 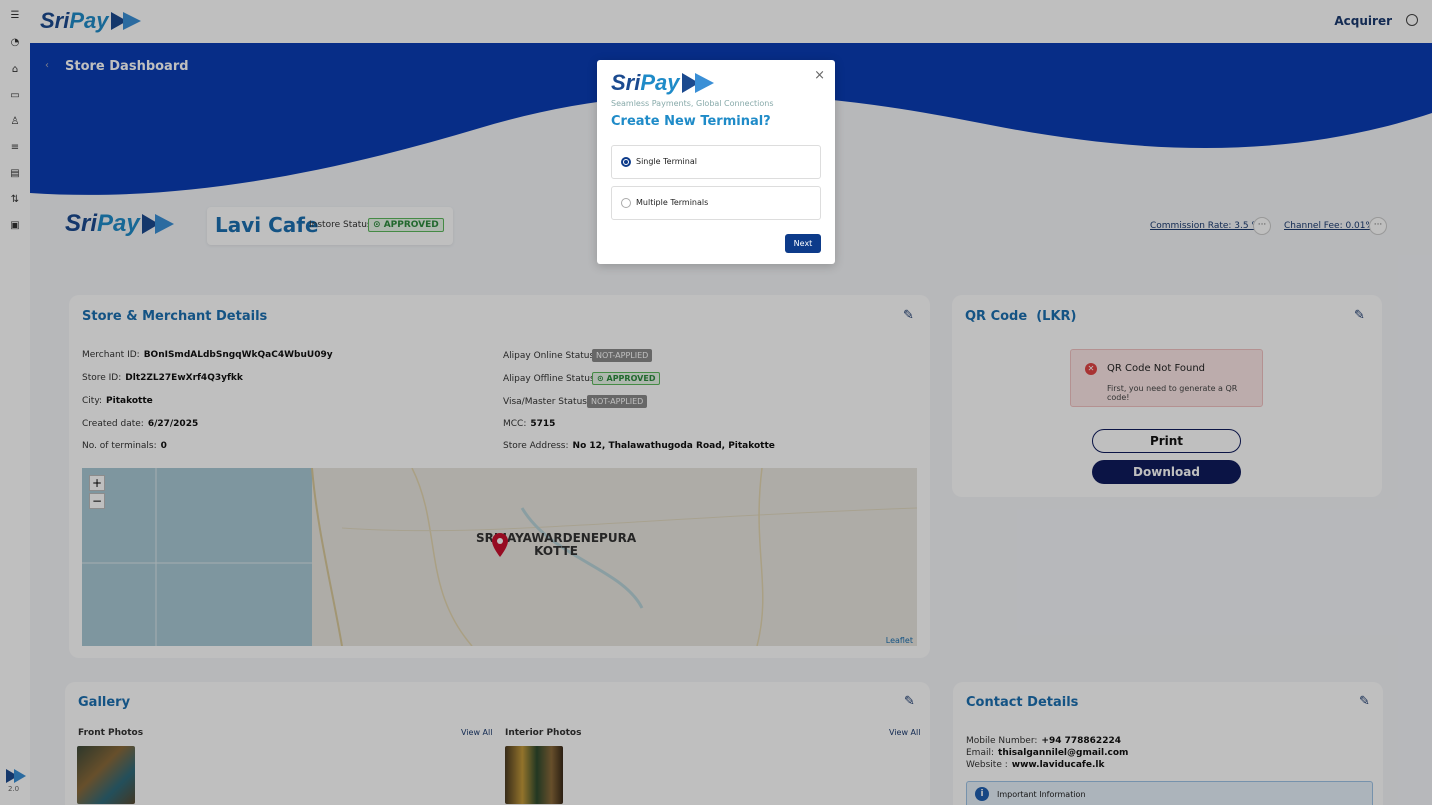 What do you see at coordinates (819, 75) in the screenshot?
I see `close-icon: ×` at bounding box center [819, 75].